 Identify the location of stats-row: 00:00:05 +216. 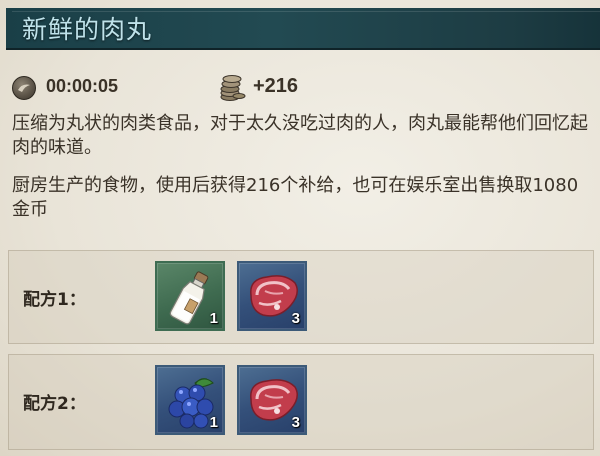
(302, 88).